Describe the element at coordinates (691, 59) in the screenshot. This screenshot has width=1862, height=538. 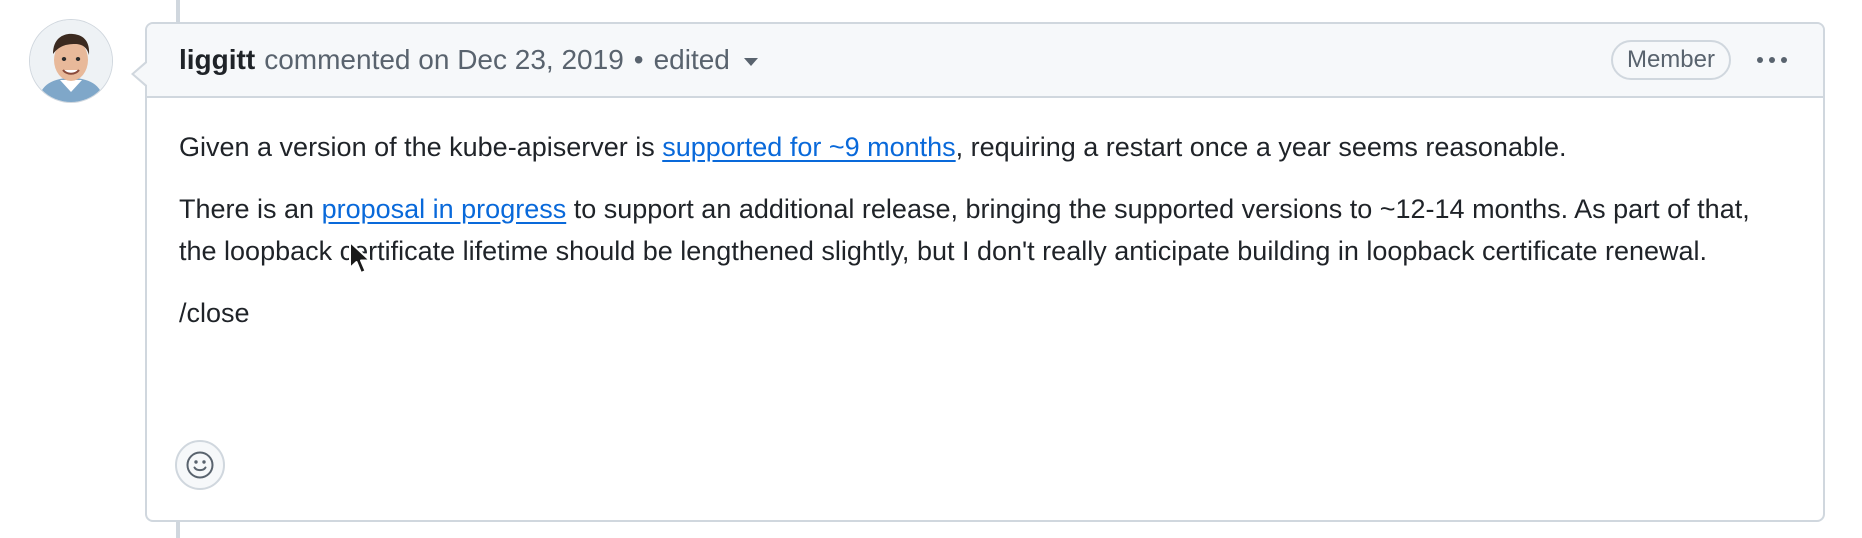
I see `edited-label: edited` at that location.